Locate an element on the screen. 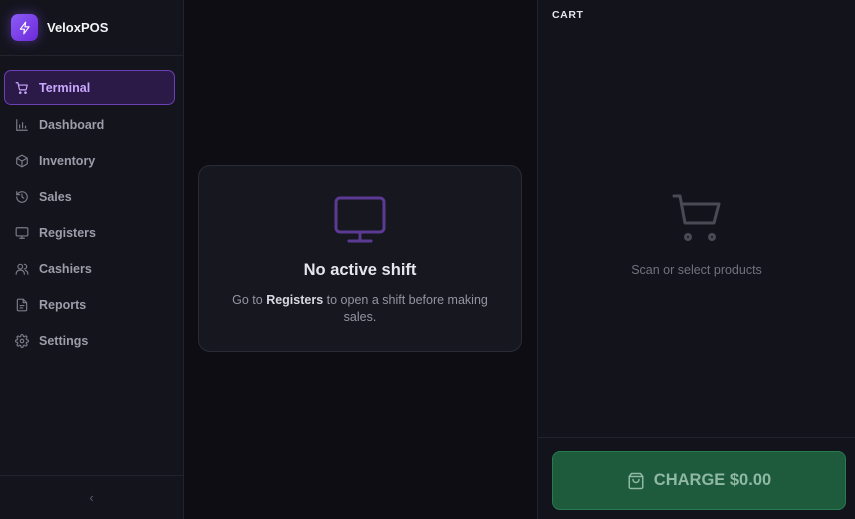 Image resolution: width=855 pixels, height=519 pixels. sidebar-item-inventory: Inventory is located at coordinates (89, 161).